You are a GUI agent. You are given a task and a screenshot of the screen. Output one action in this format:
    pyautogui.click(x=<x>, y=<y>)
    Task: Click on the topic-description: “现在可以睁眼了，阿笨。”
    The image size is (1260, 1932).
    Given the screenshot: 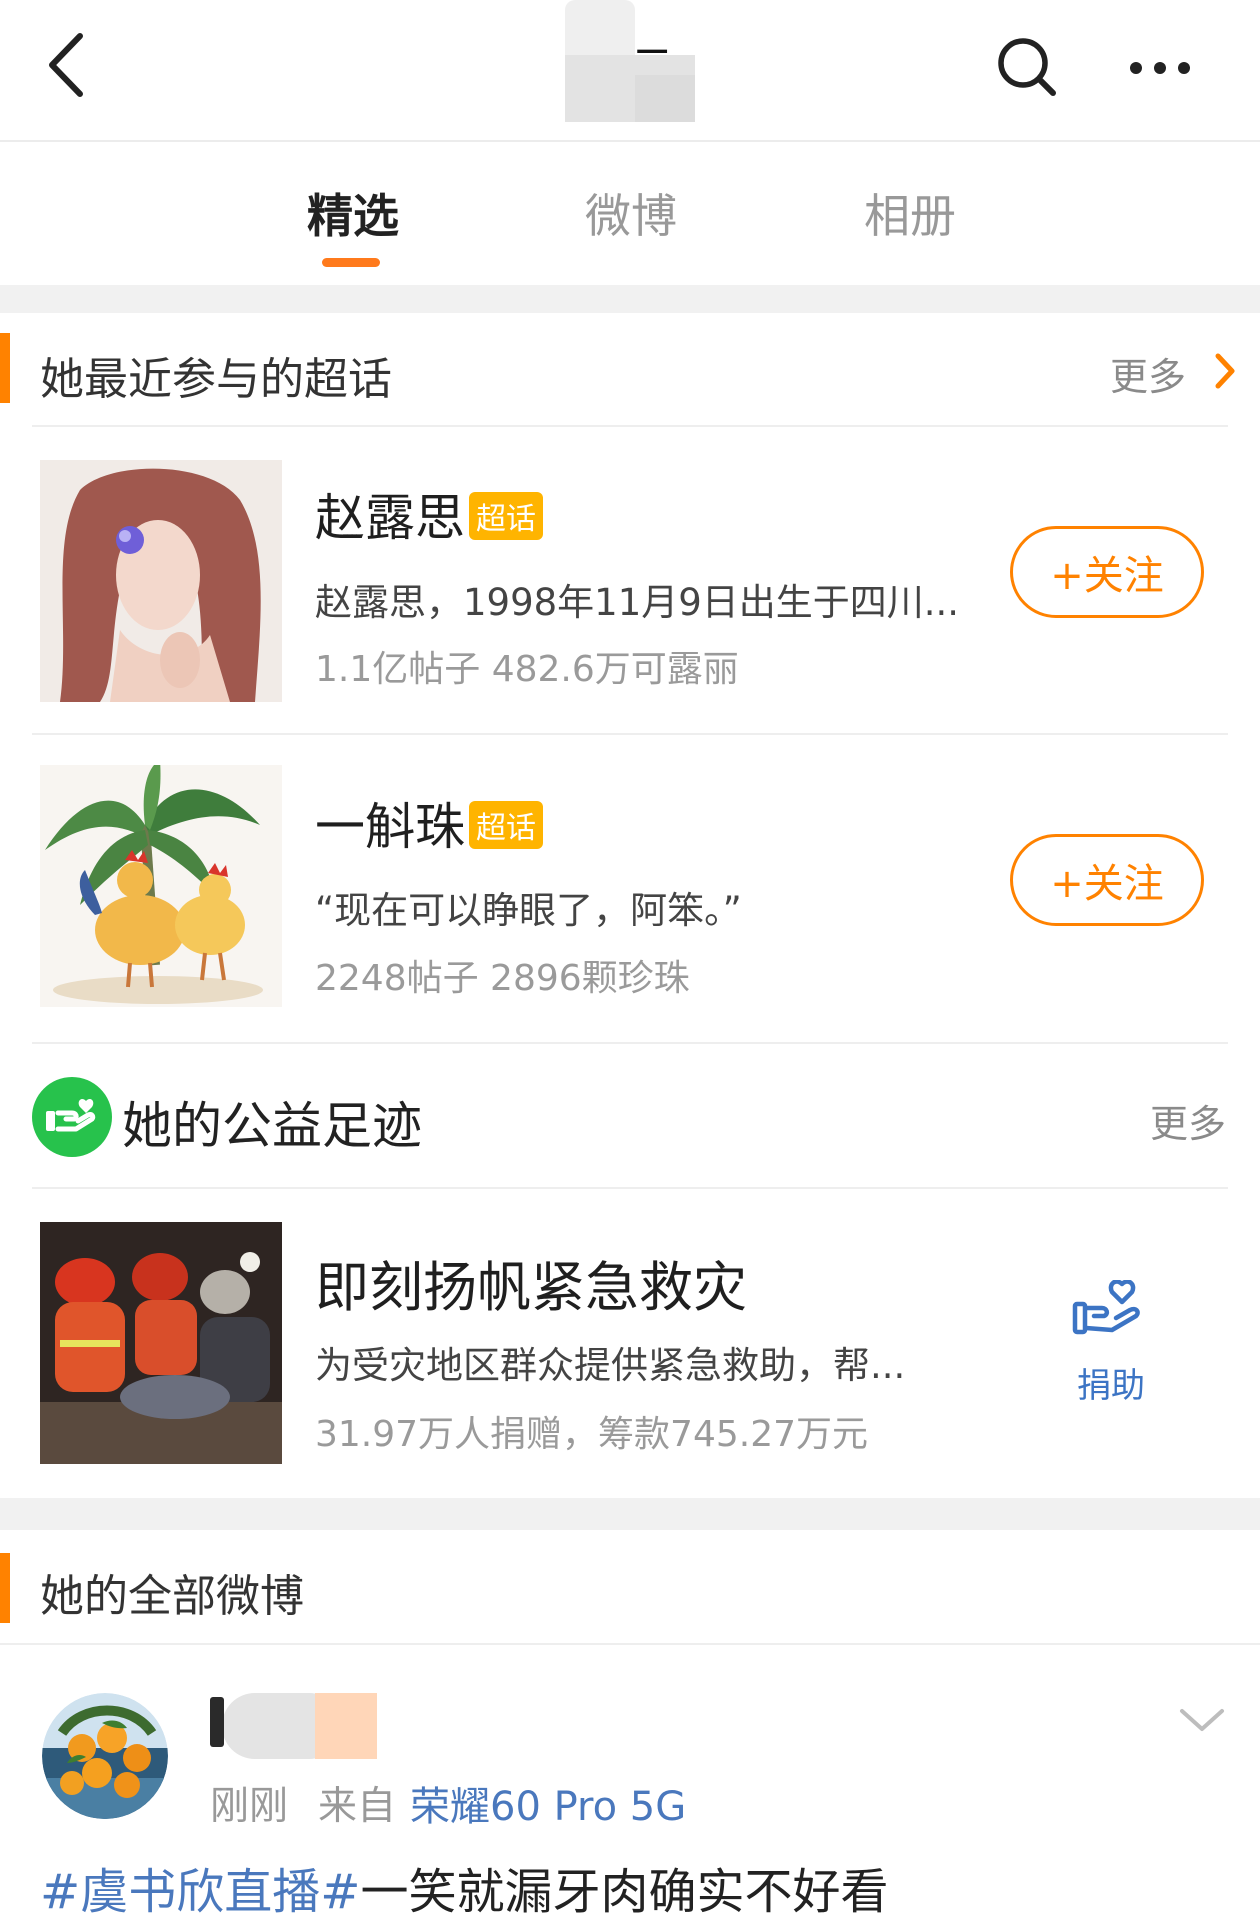 What is the action you would take?
    pyautogui.click(x=528, y=910)
    